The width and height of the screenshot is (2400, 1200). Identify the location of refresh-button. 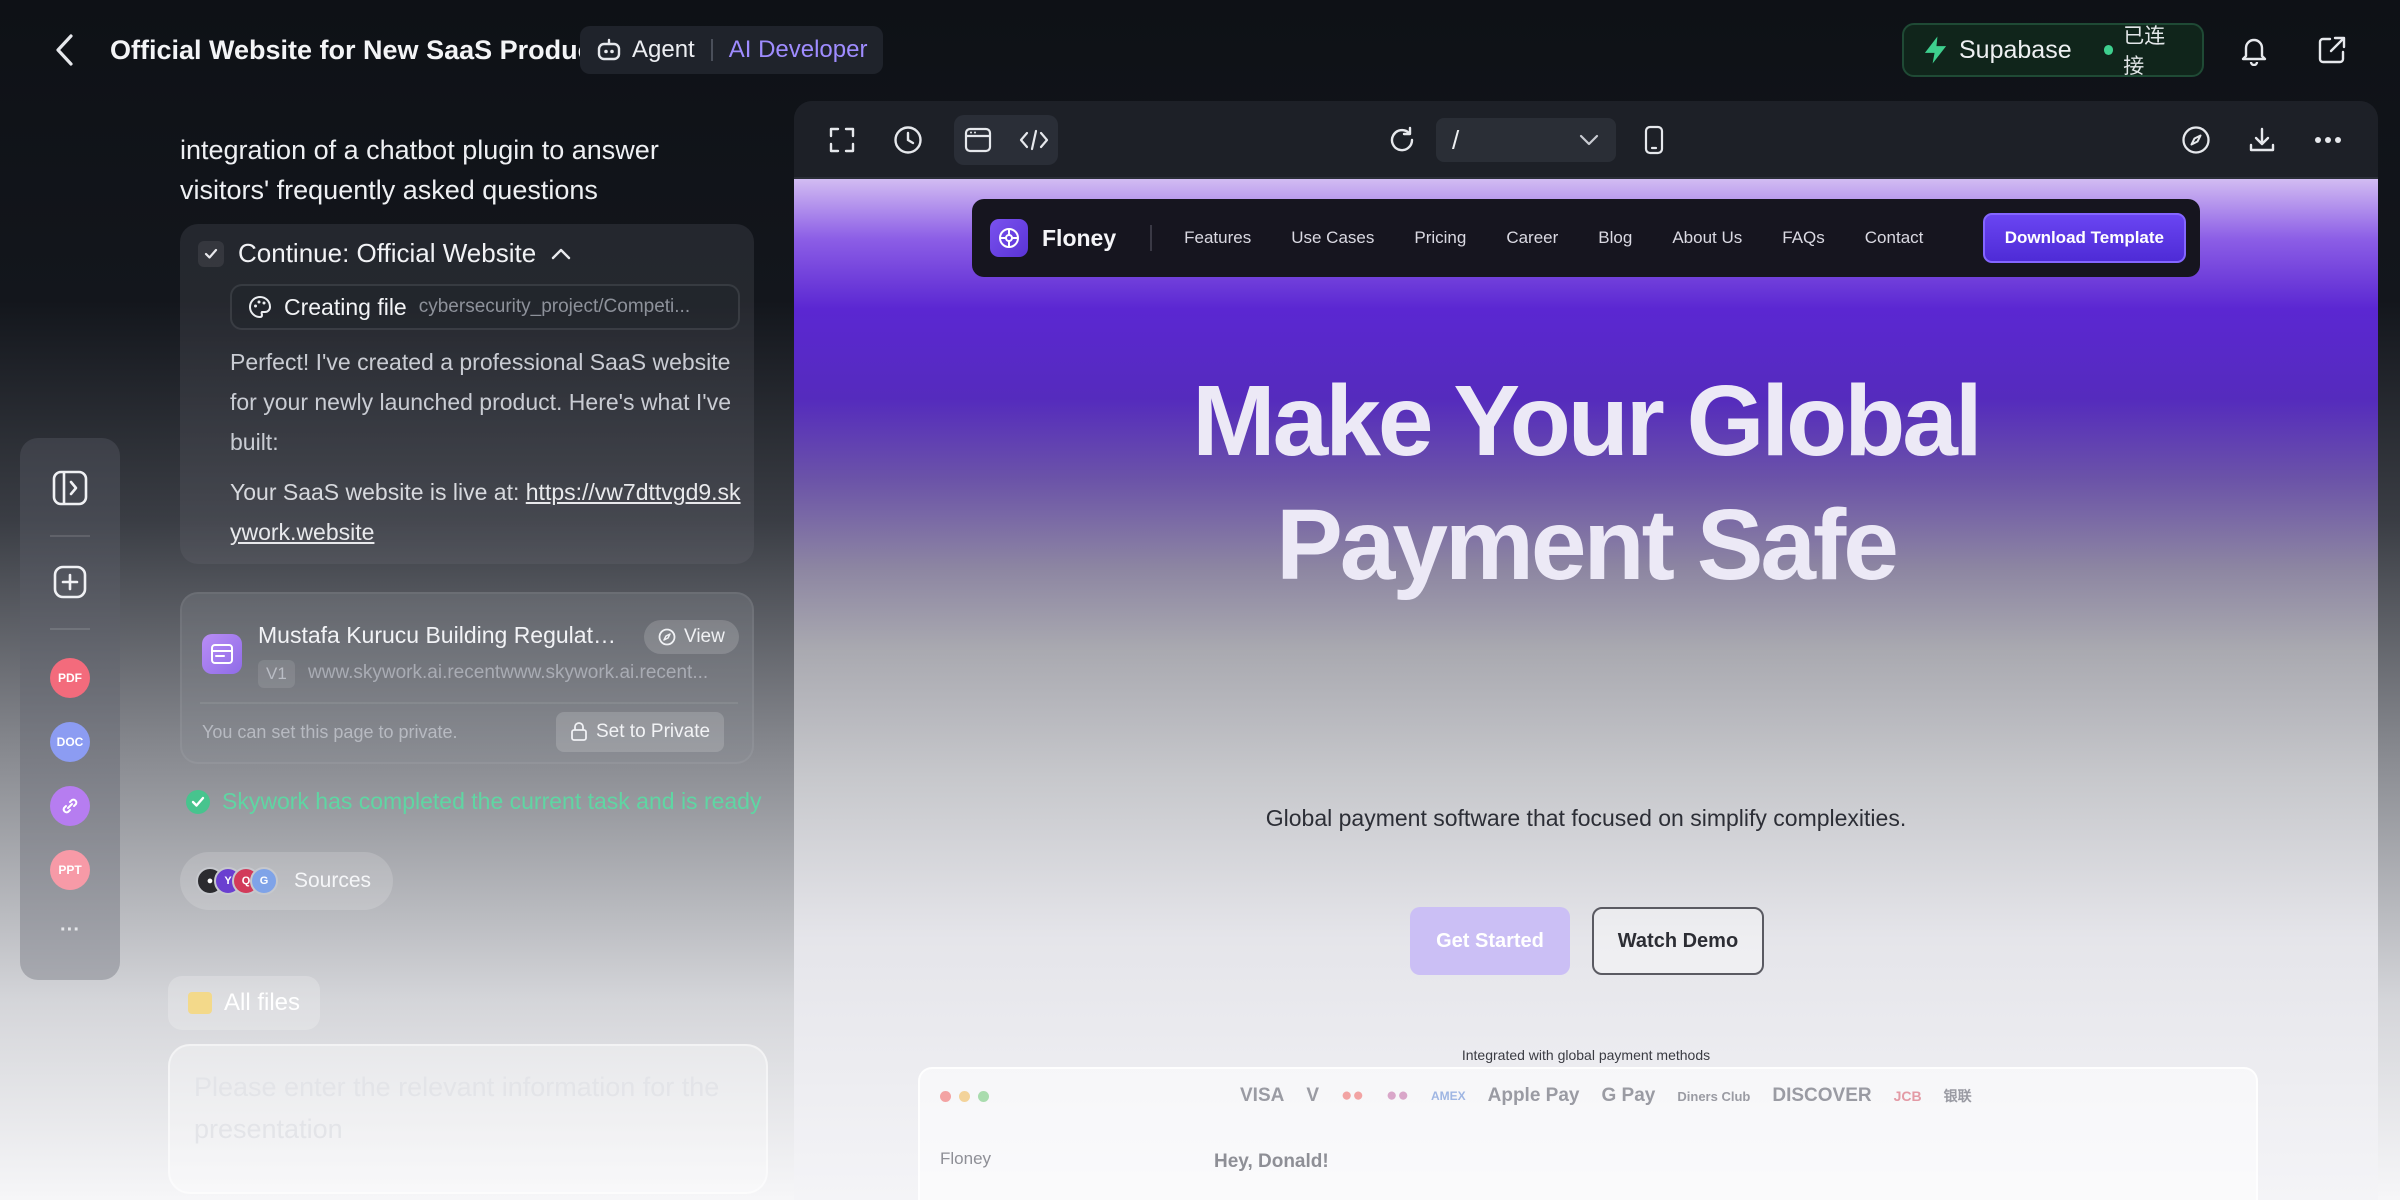
(1402, 140).